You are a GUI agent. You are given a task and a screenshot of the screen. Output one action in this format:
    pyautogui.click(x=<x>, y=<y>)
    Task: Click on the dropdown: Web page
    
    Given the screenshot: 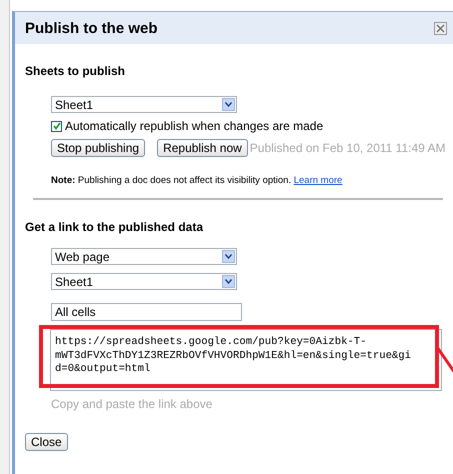 What is the action you would take?
    pyautogui.click(x=144, y=256)
    